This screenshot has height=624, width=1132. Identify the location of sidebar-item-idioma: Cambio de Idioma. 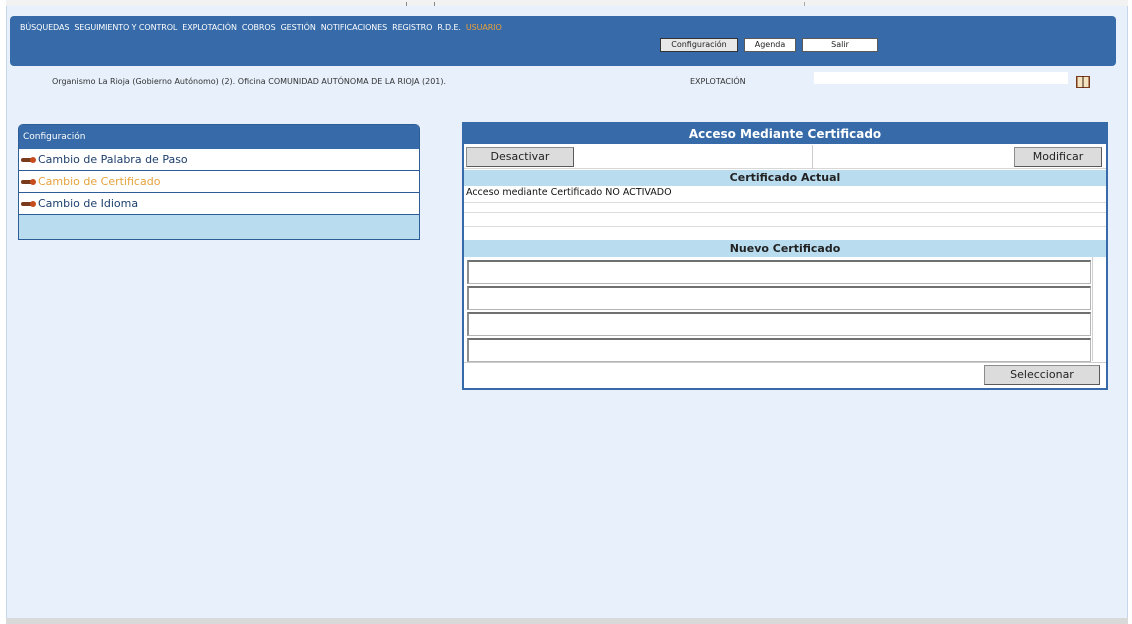
(219, 204).